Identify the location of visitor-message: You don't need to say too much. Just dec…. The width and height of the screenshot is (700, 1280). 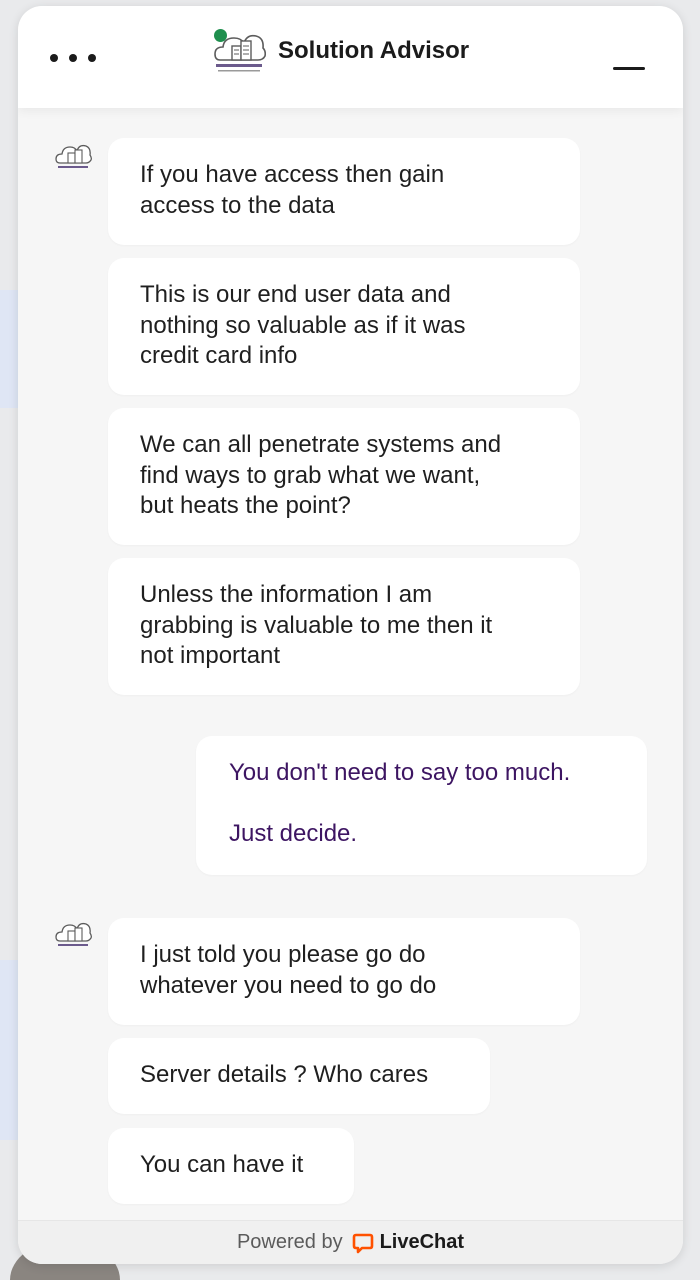
(421, 805).